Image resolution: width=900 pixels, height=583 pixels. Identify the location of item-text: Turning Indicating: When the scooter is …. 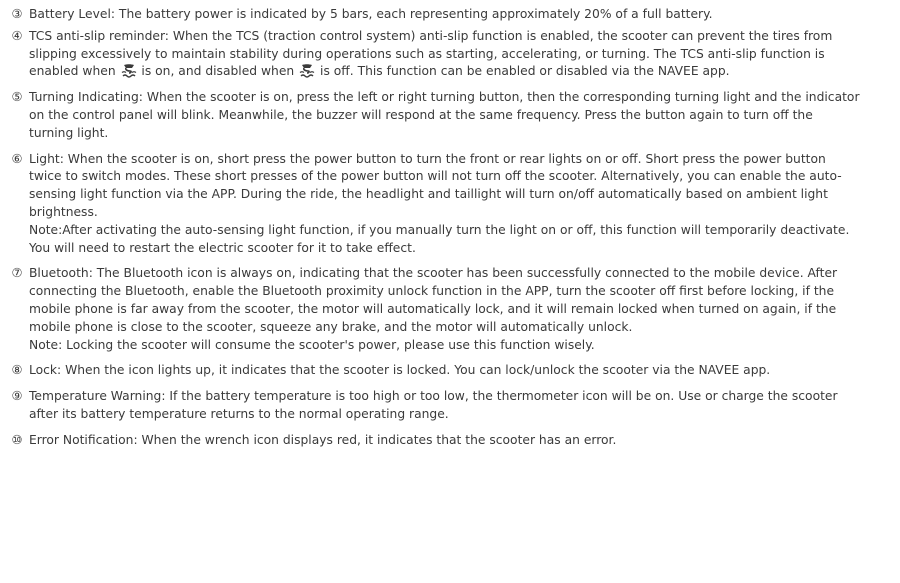
(444, 115).